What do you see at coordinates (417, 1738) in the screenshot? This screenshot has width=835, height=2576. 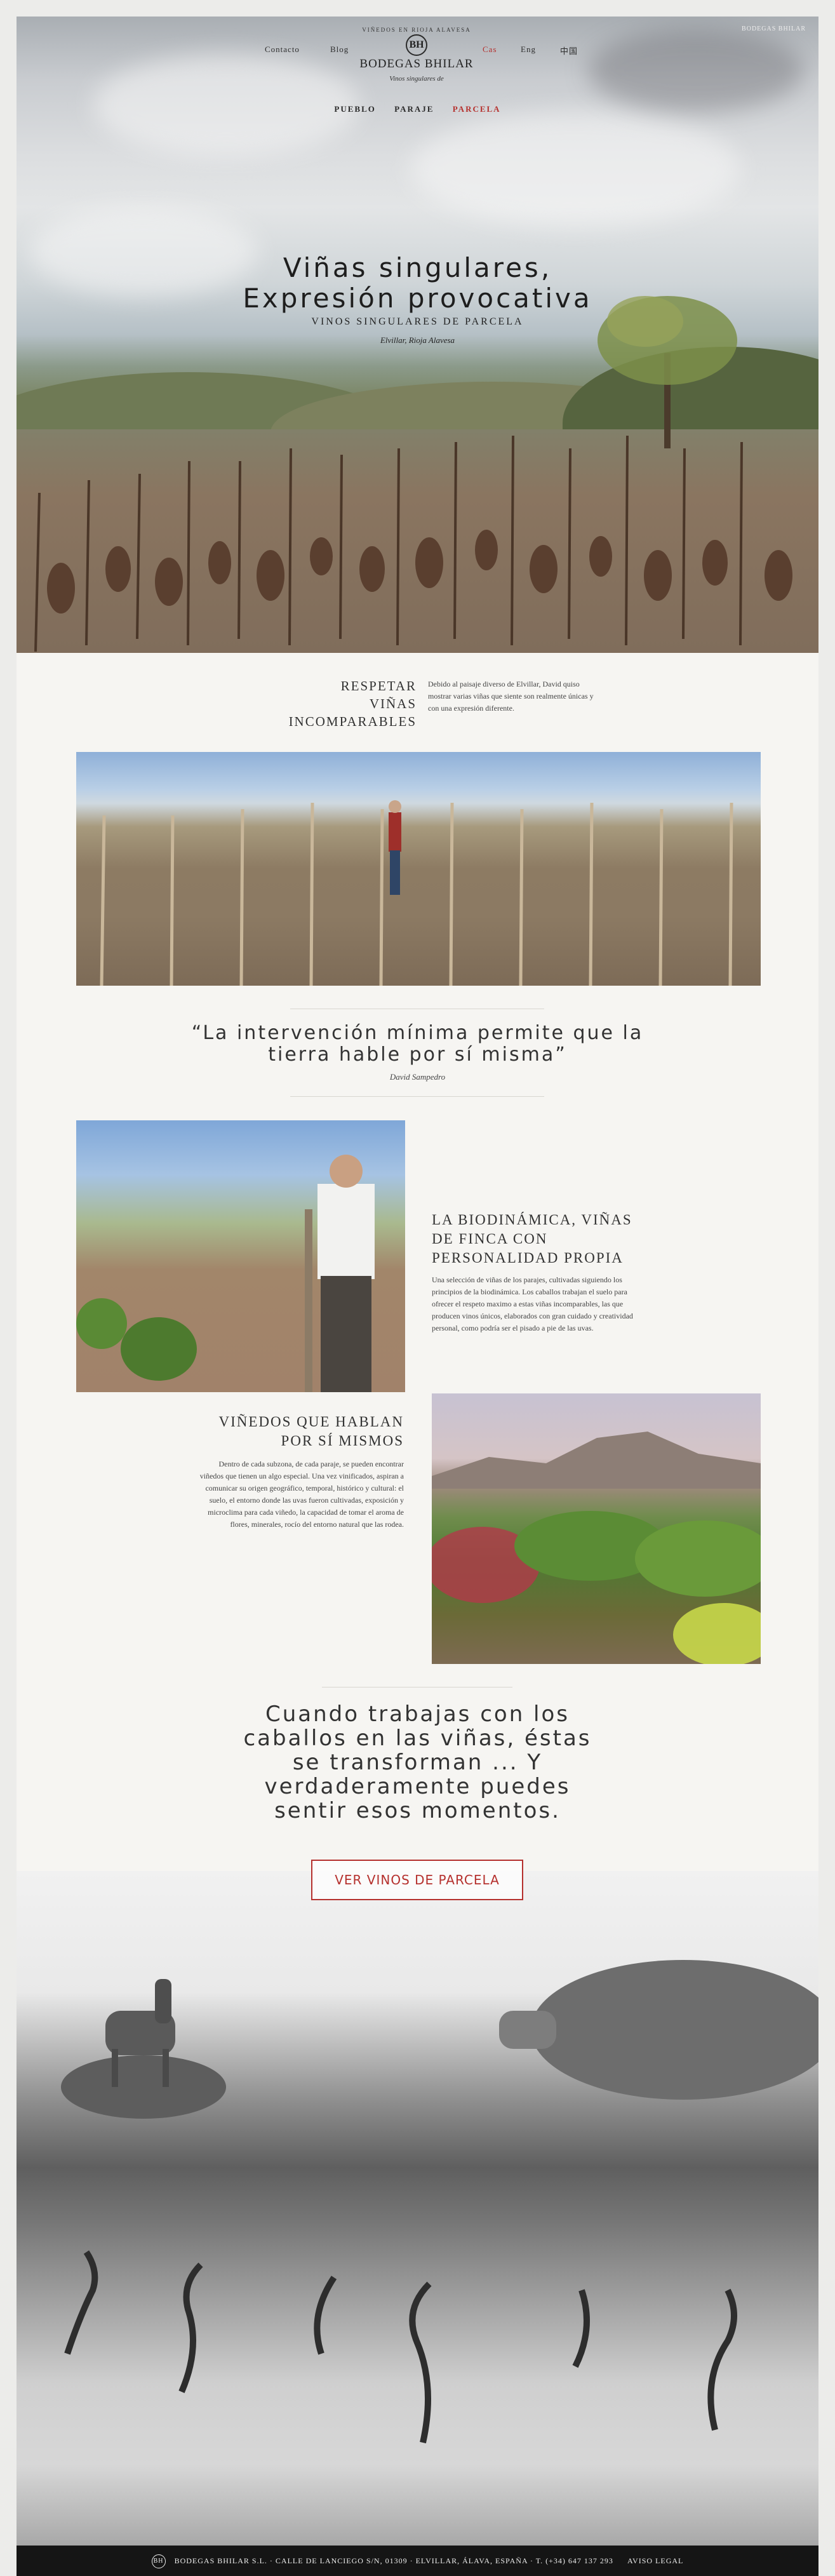 I see `cta-quote-line: caballos en las viñas, éstas` at bounding box center [417, 1738].